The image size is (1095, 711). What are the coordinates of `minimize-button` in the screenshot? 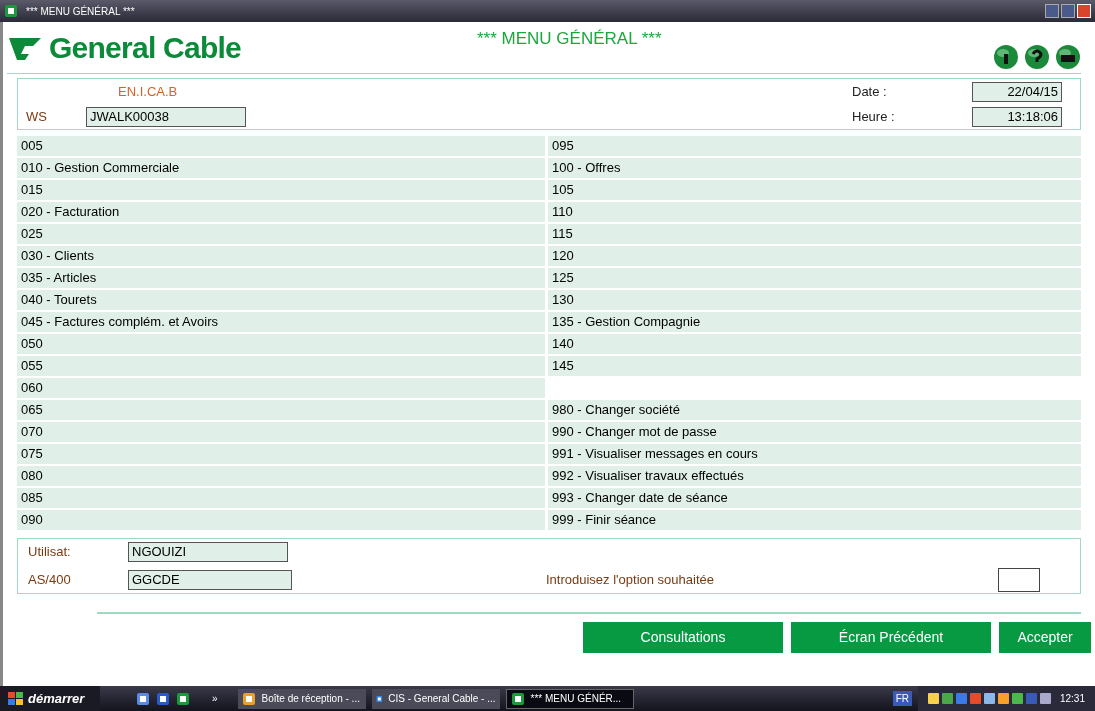 It's located at (1052, 11).